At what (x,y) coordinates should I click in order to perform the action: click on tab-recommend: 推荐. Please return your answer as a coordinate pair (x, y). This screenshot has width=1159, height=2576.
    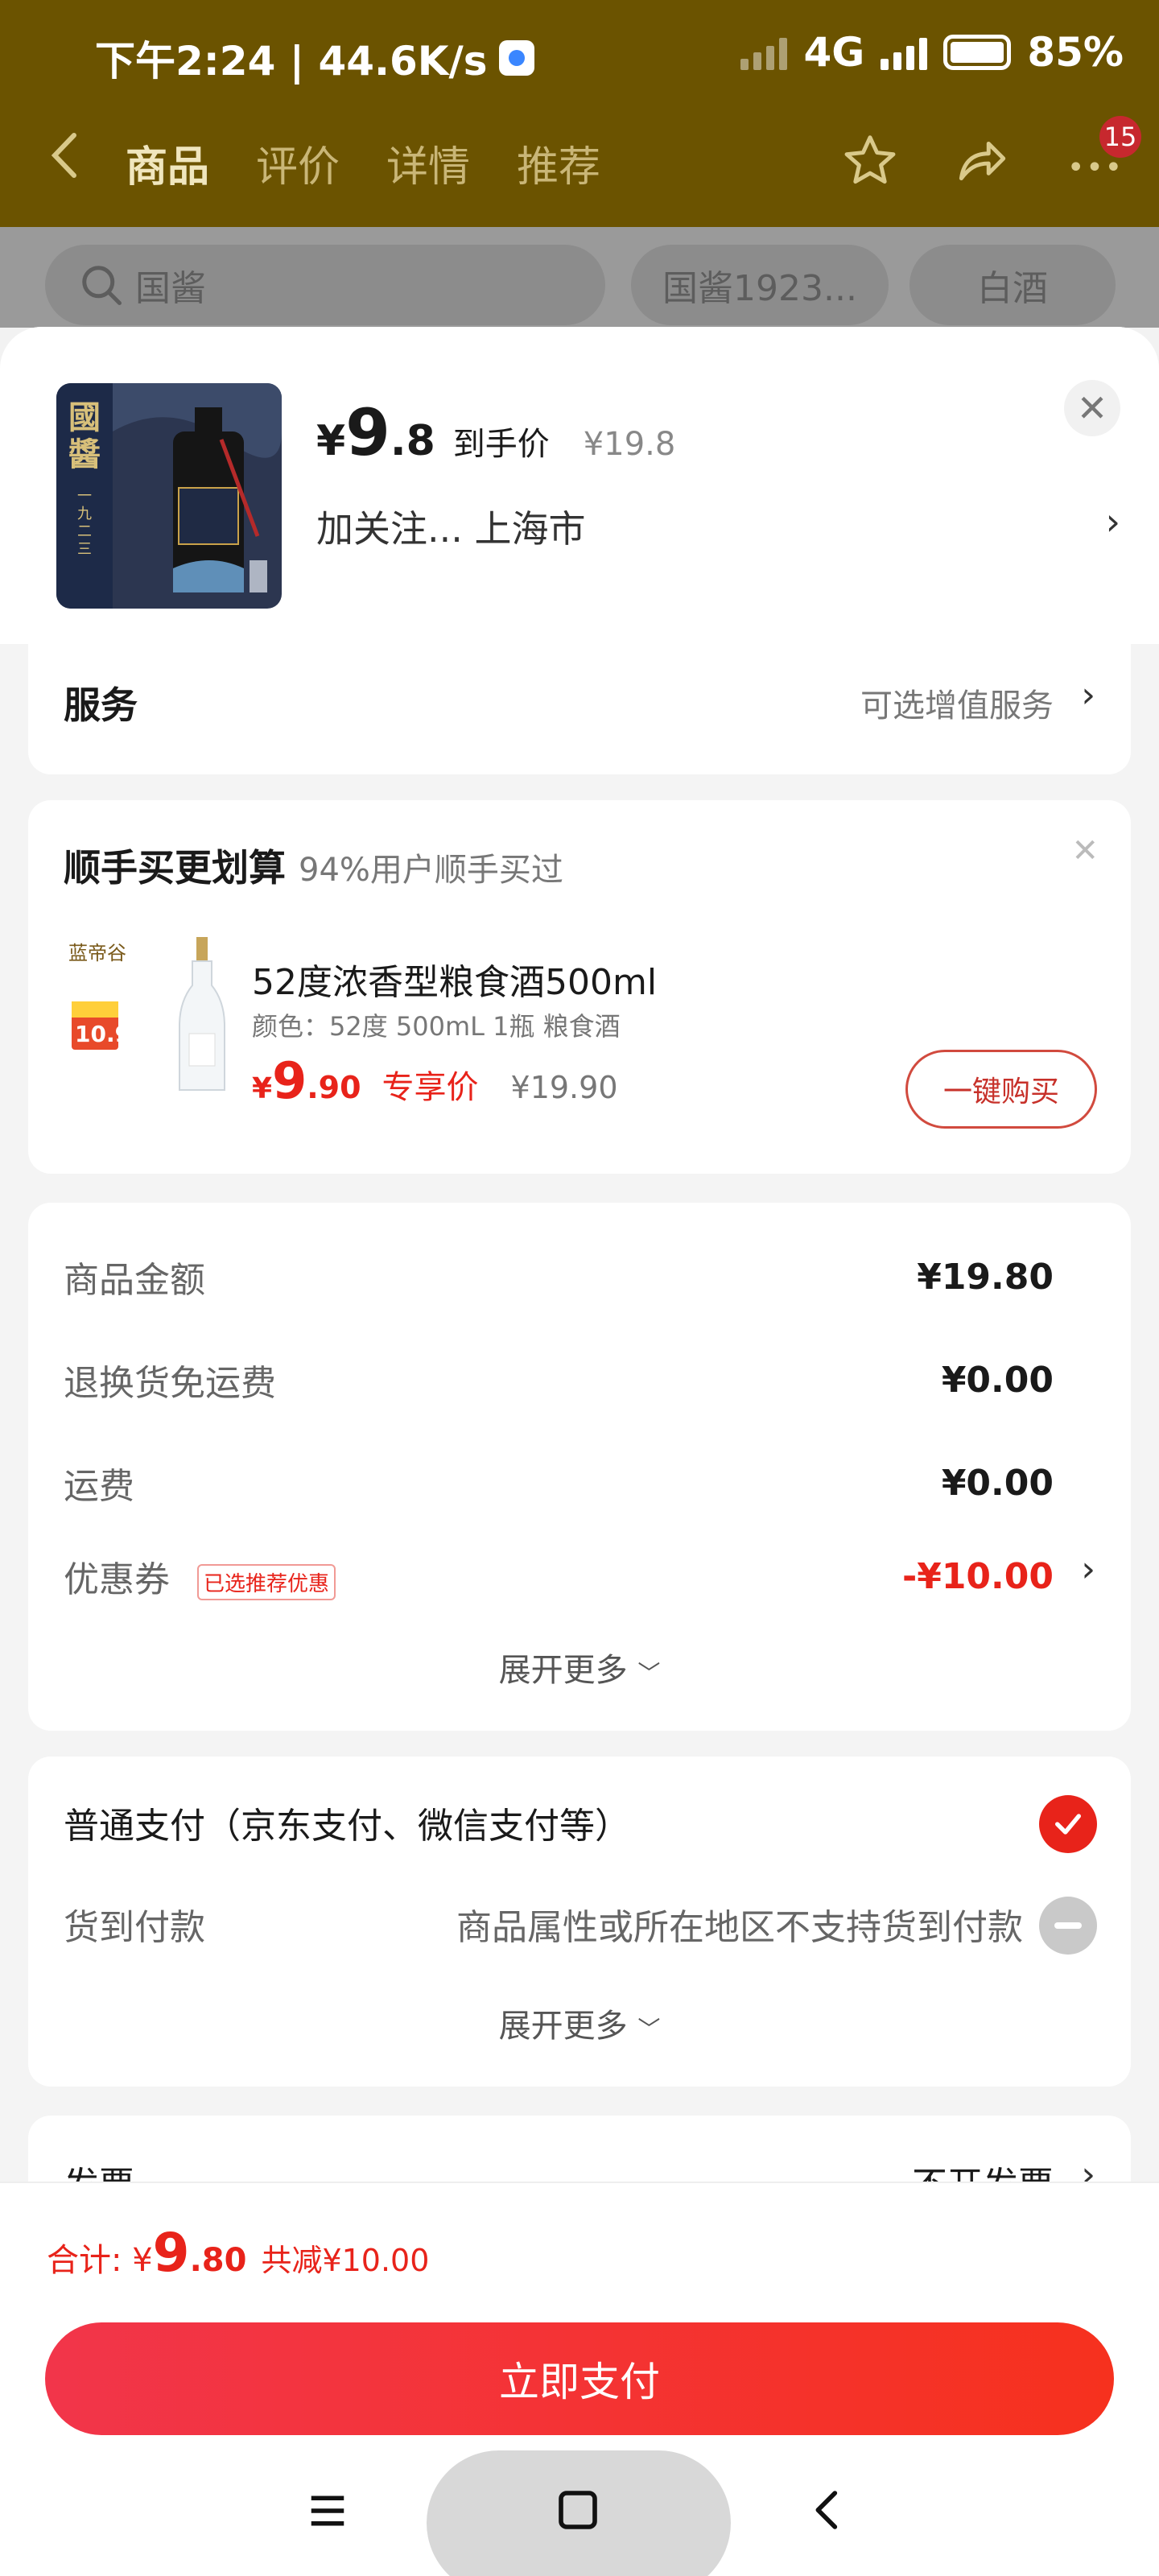
    Looking at the image, I should click on (558, 163).